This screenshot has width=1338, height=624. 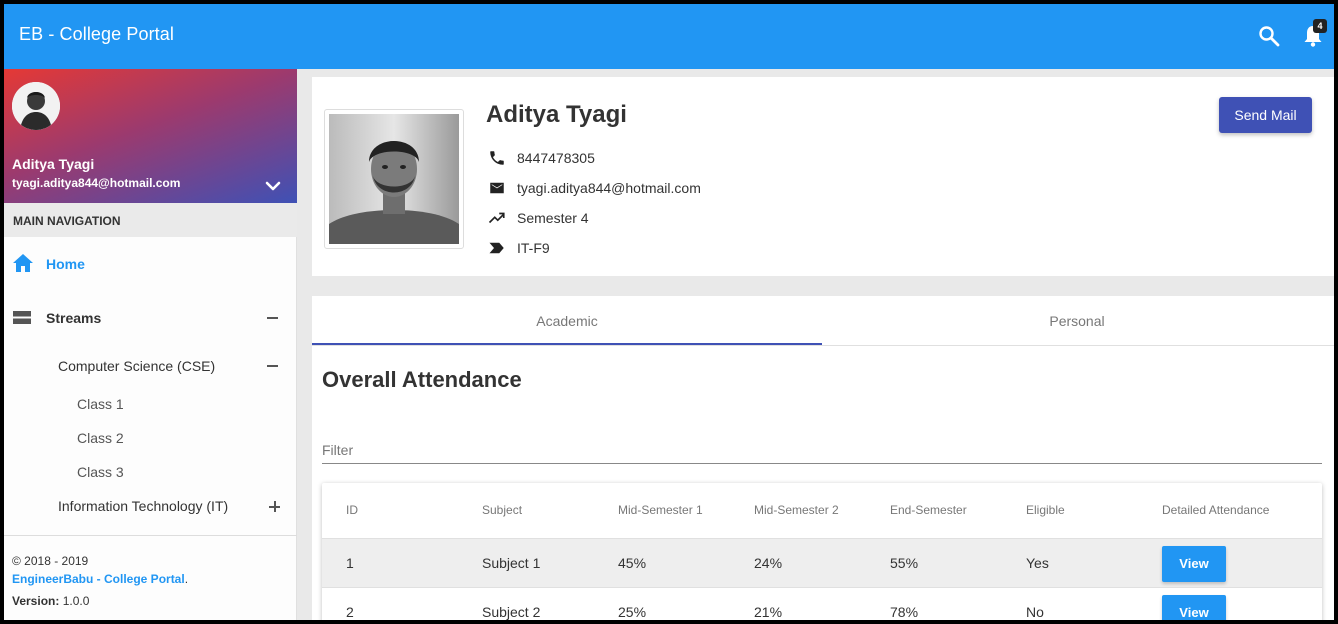 I want to click on sidebar-item-cse: Computer Science (CSE), so click(x=150, y=365).